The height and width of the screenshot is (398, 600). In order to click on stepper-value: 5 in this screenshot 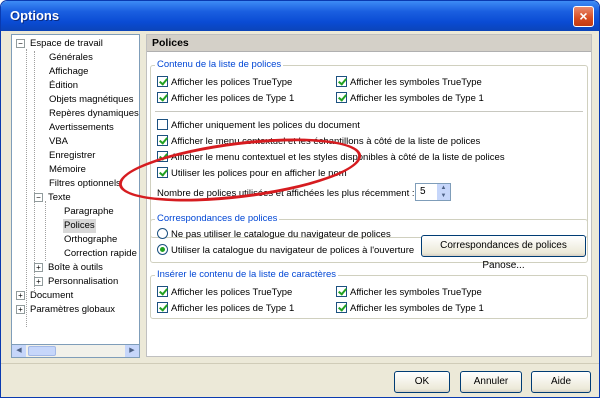, I will do `click(423, 191)`.